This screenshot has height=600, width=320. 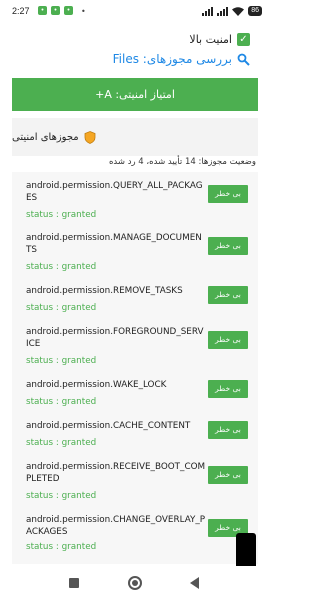 I want to click on home-icon, so click(x=135, y=583).